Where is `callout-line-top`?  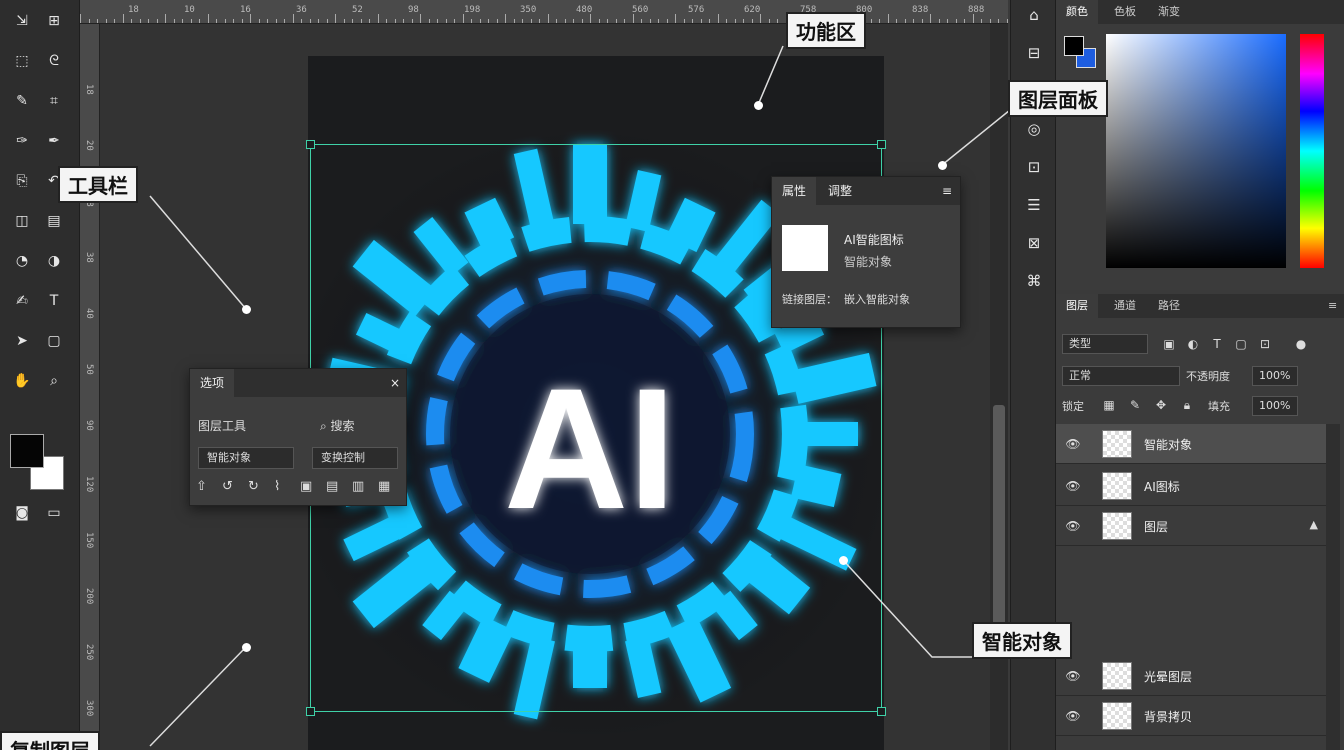
callout-line-top is located at coordinates (770, 75).